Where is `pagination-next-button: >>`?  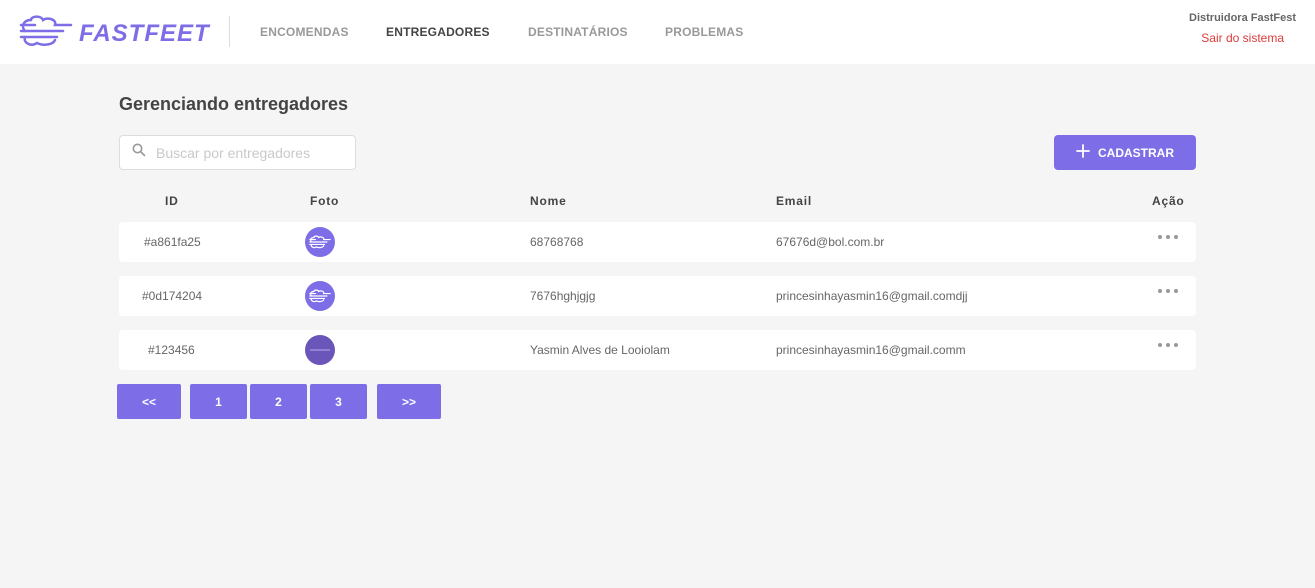
pagination-next-button: >> is located at coordinates (409, 401).